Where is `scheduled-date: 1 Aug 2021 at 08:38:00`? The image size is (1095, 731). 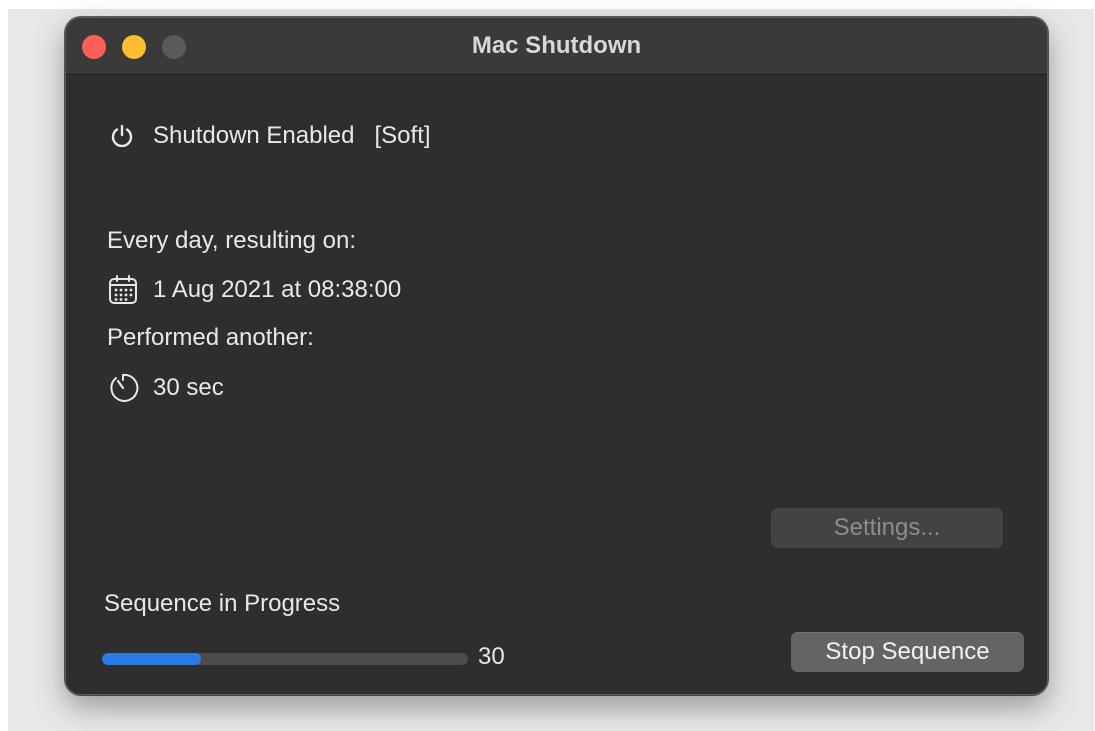 scheduled-date: 1 Aug 2021 at 08:38:00 is located at coordinates (254, 290).